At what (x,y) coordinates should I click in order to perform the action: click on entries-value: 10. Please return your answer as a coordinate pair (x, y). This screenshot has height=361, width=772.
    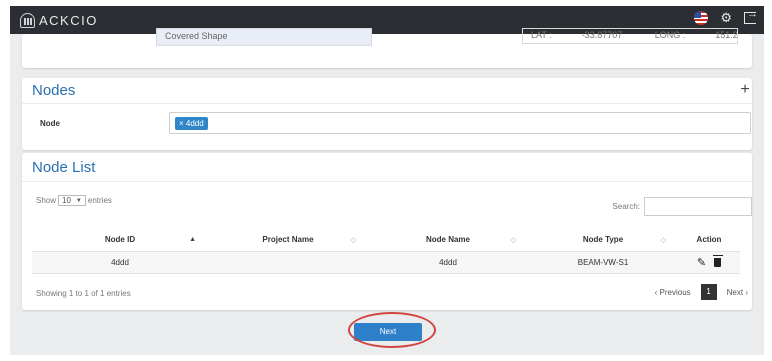
    Looking at the image, I should click on (66, 200).